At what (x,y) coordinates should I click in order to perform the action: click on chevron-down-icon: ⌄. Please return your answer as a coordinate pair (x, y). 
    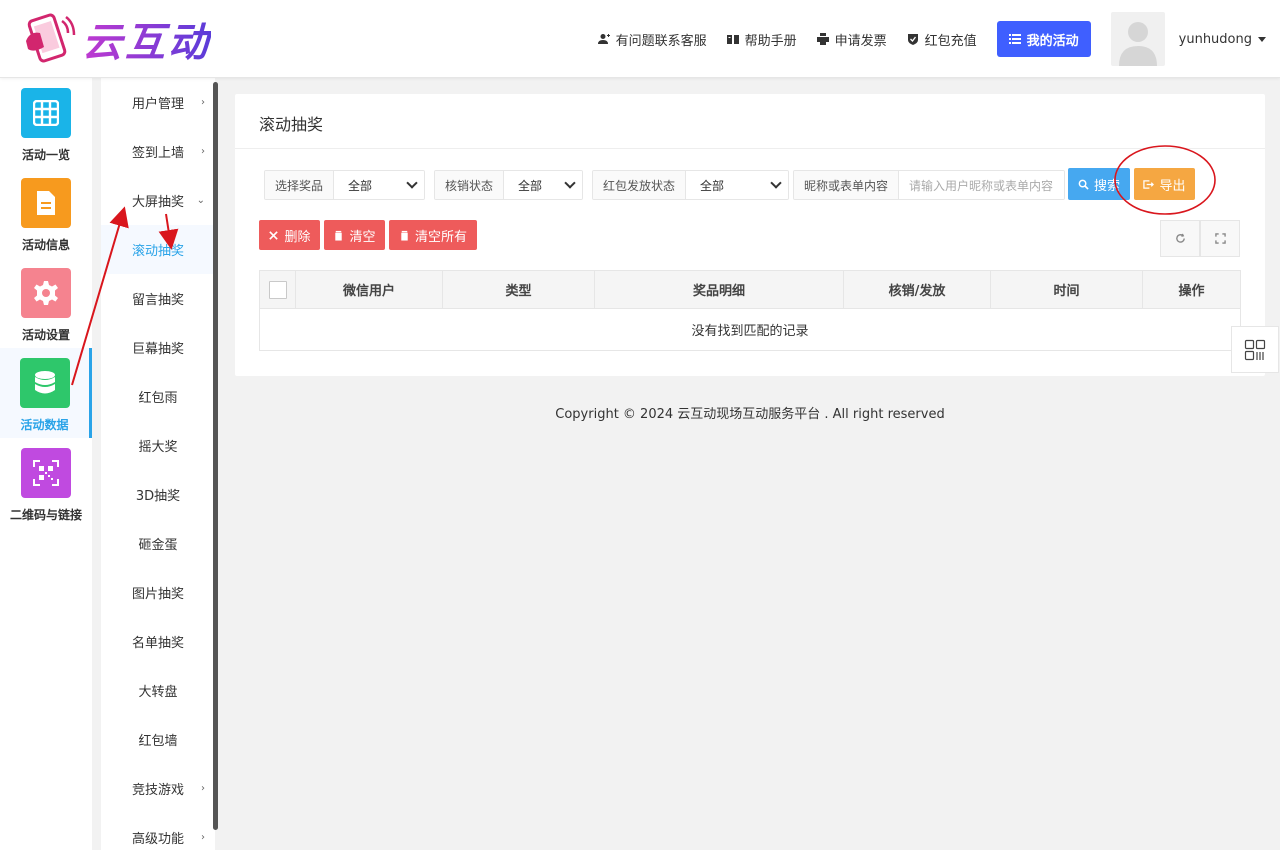
    Looking at the image, I should click on (200, 200).